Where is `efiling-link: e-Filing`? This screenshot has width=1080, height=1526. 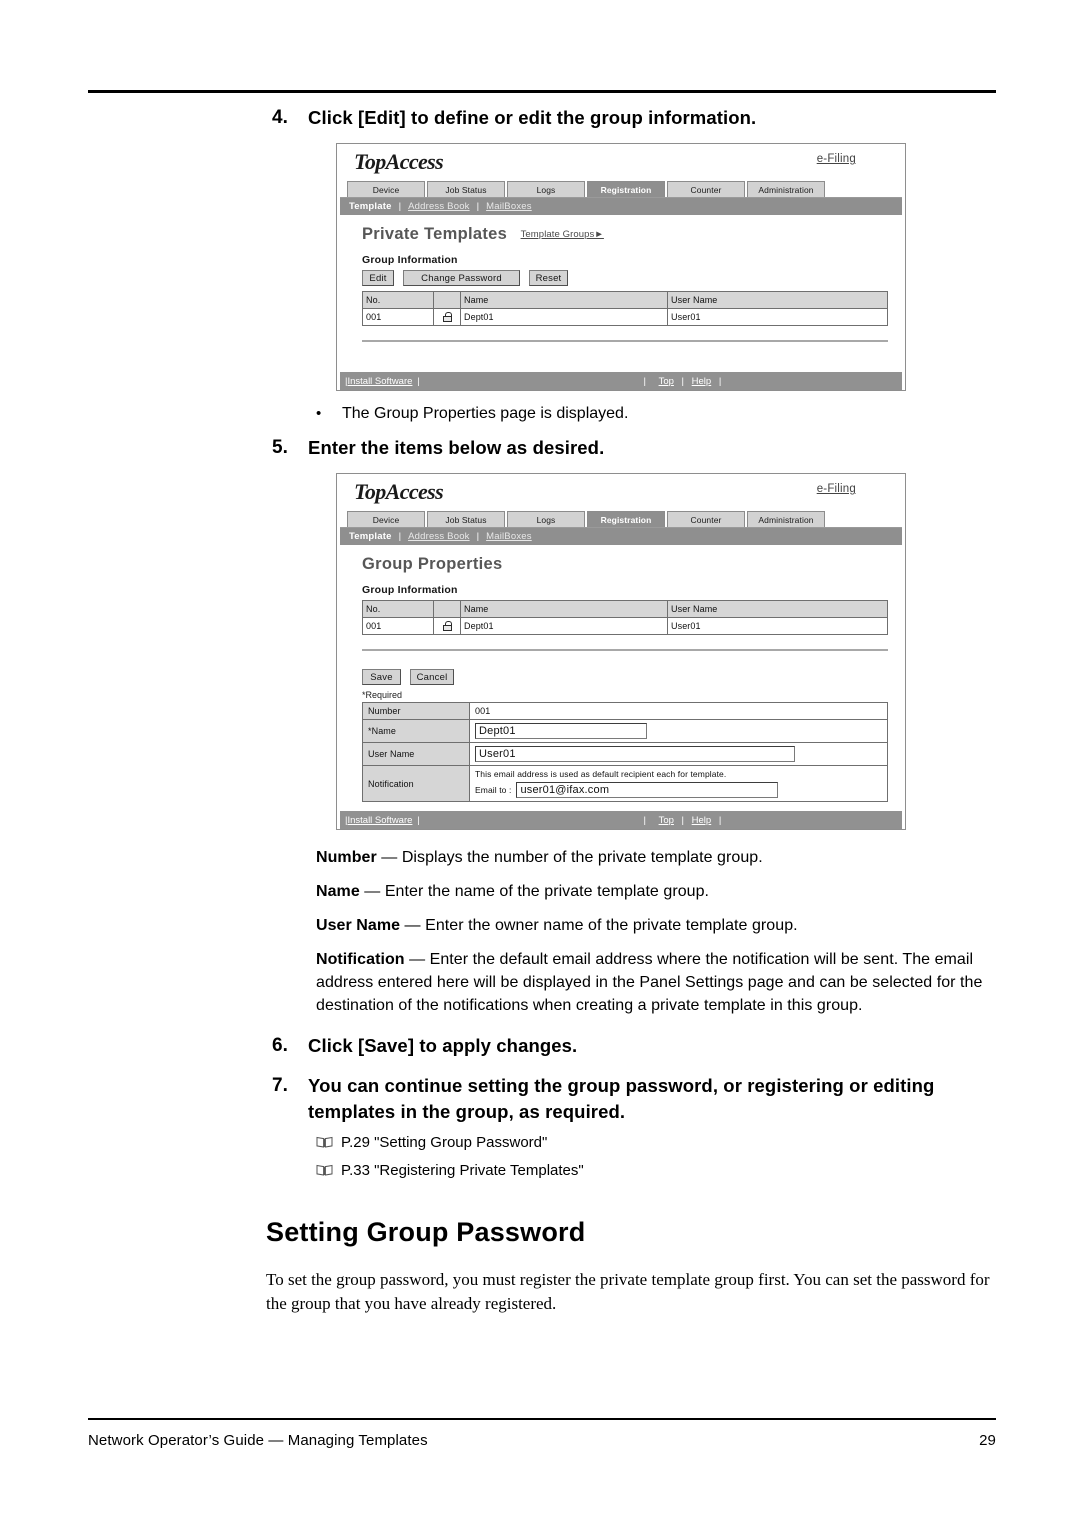 efiling-link: e-Filing is located at coordinates (836, 159).